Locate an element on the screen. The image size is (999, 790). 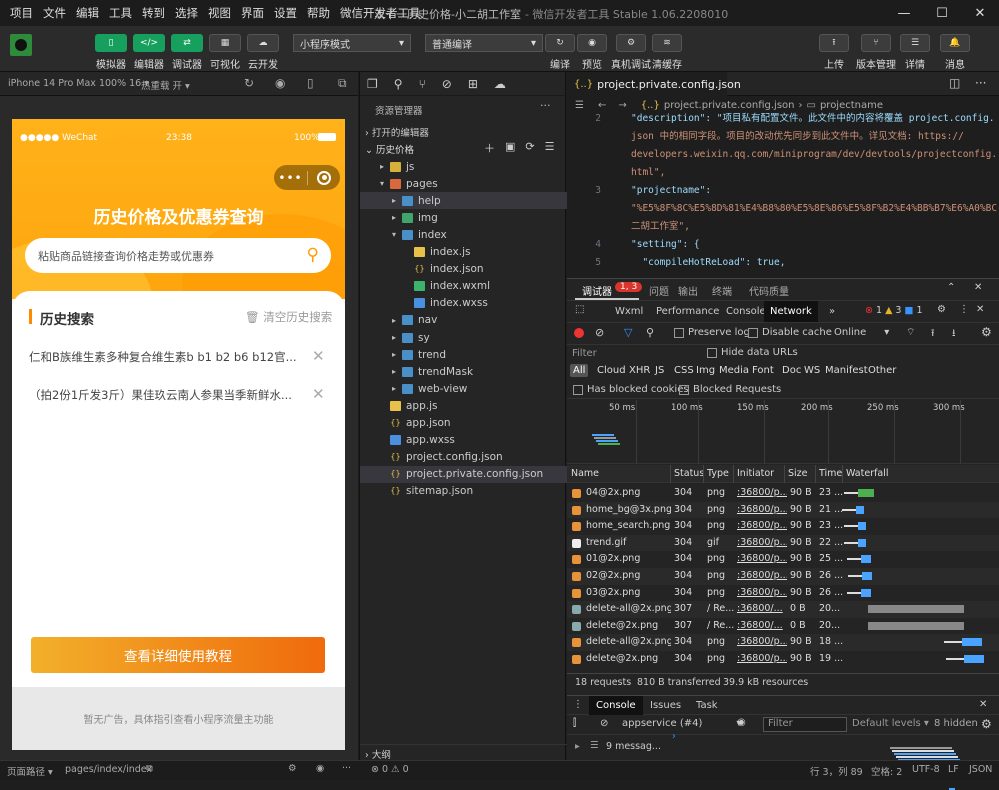
eol: LF is located at coordinates (953, 769).